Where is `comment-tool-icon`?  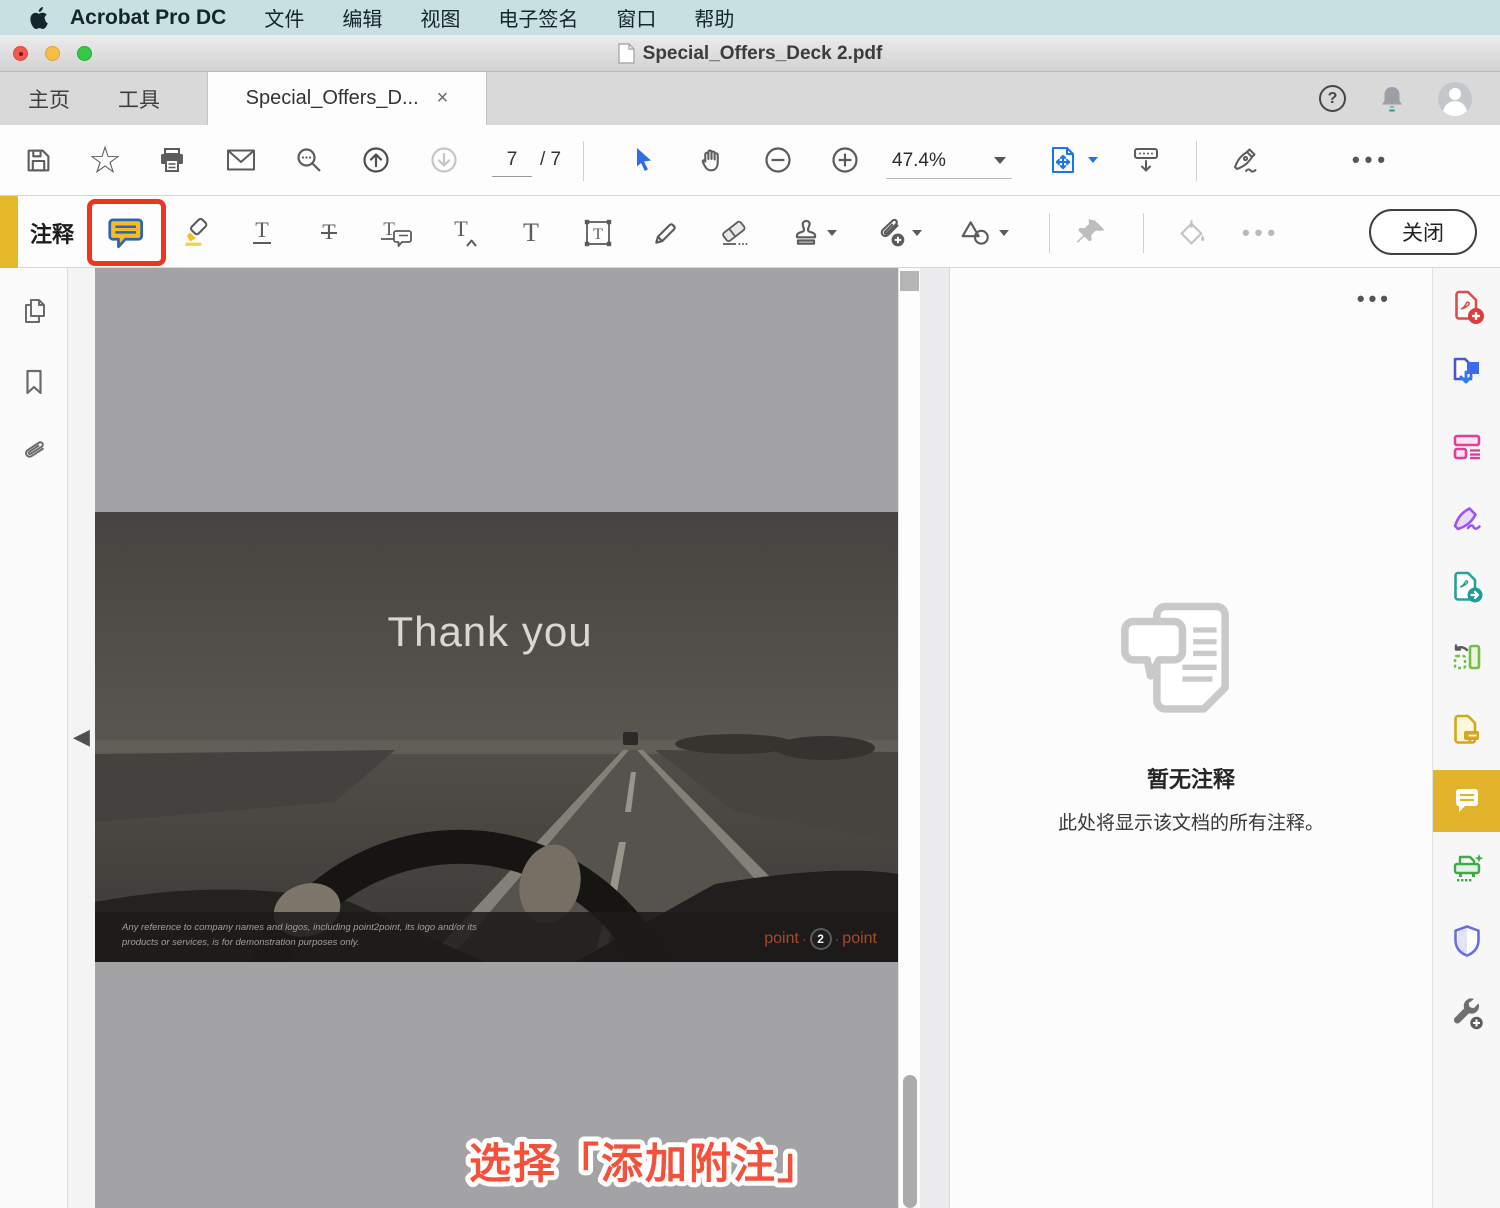
comment-tool-icon is located at coordinates (1467, 801).